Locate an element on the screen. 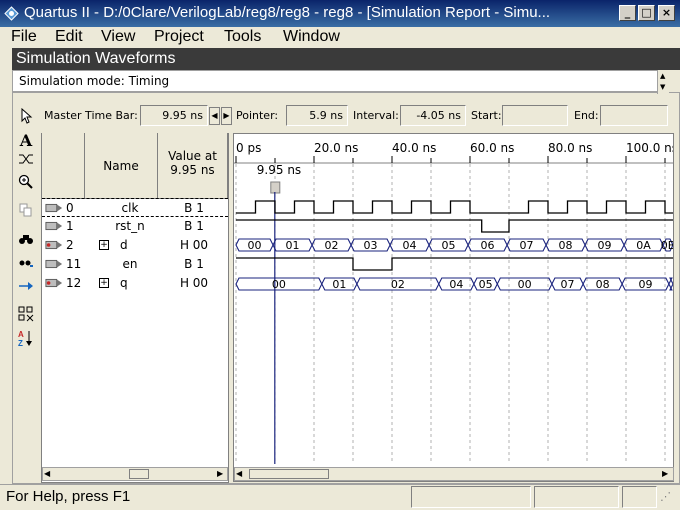 The width and height of the screenshot is (680, 510). cursor-handle is located at coordinates (275, 187).